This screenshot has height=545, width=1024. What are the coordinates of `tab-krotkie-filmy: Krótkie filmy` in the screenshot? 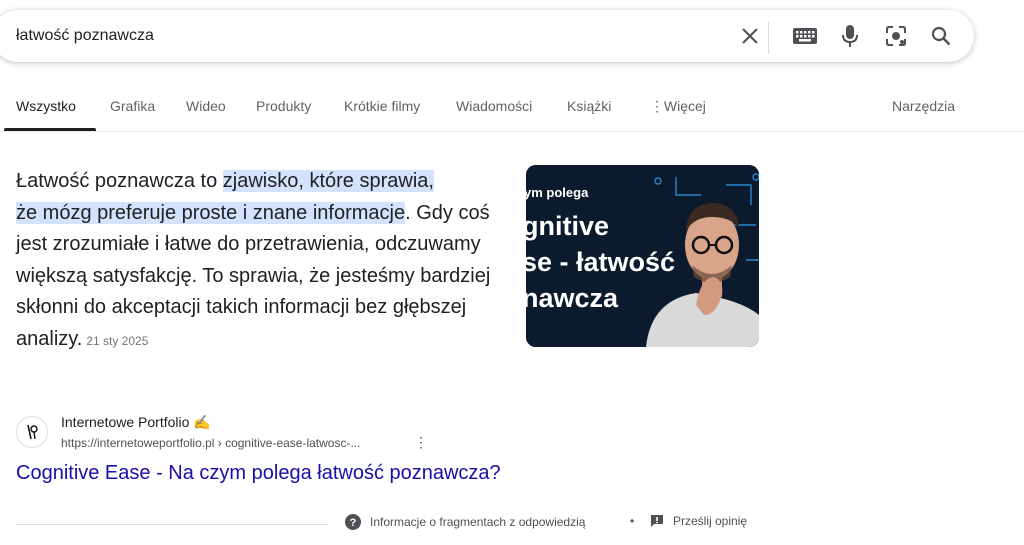 It's located at (382, 106).